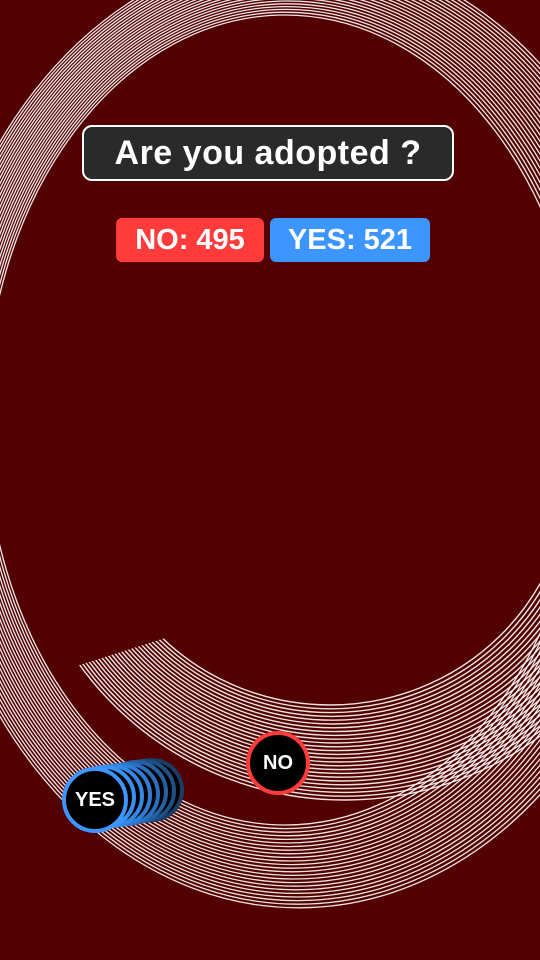 The width and height of the screenshot is (540, 960). What do you see at coordinates (350, 240) in the screenshot?
I see `yes-score-badge: YES: 521` at bounding box center [350, 240].